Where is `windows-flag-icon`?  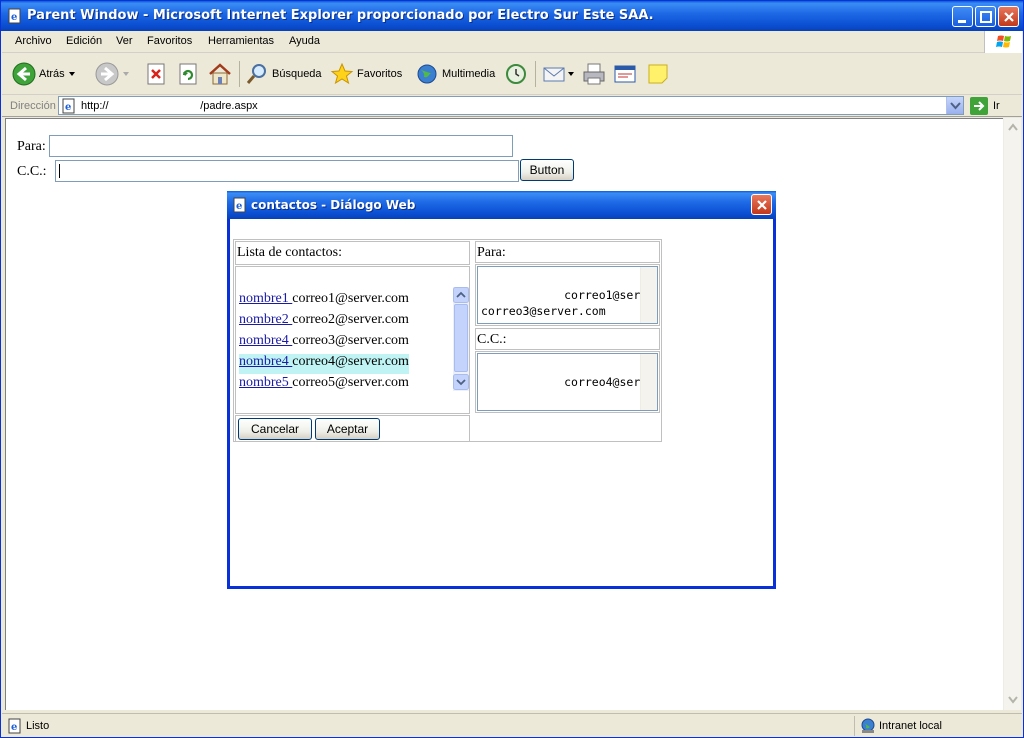
windows-flag-icon is located at coordinates (1003, 41).